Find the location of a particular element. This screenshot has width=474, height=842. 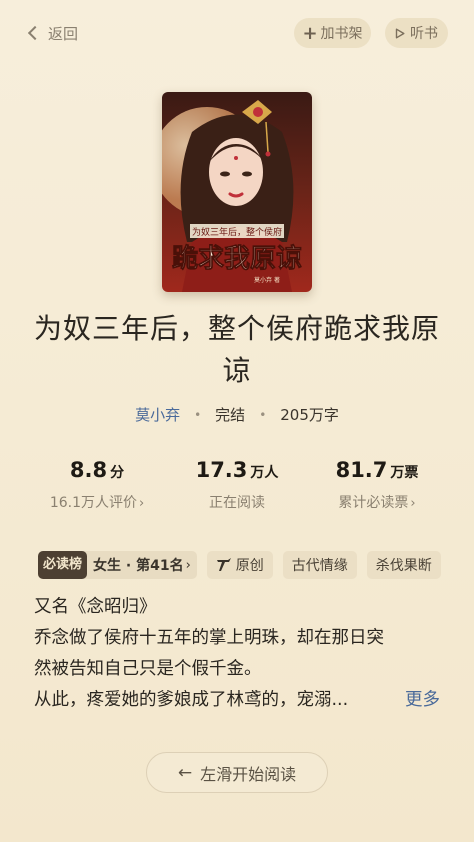

start-reading-label: 左滑开始阅读 is located at coordinates (248, 774).